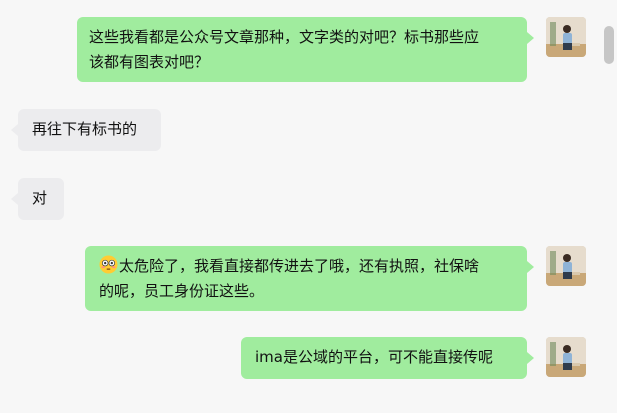 This screenshot has width=617, height=413. I want to click on message-bubble-incoming: 再往下有标书的, so click(89, 130).